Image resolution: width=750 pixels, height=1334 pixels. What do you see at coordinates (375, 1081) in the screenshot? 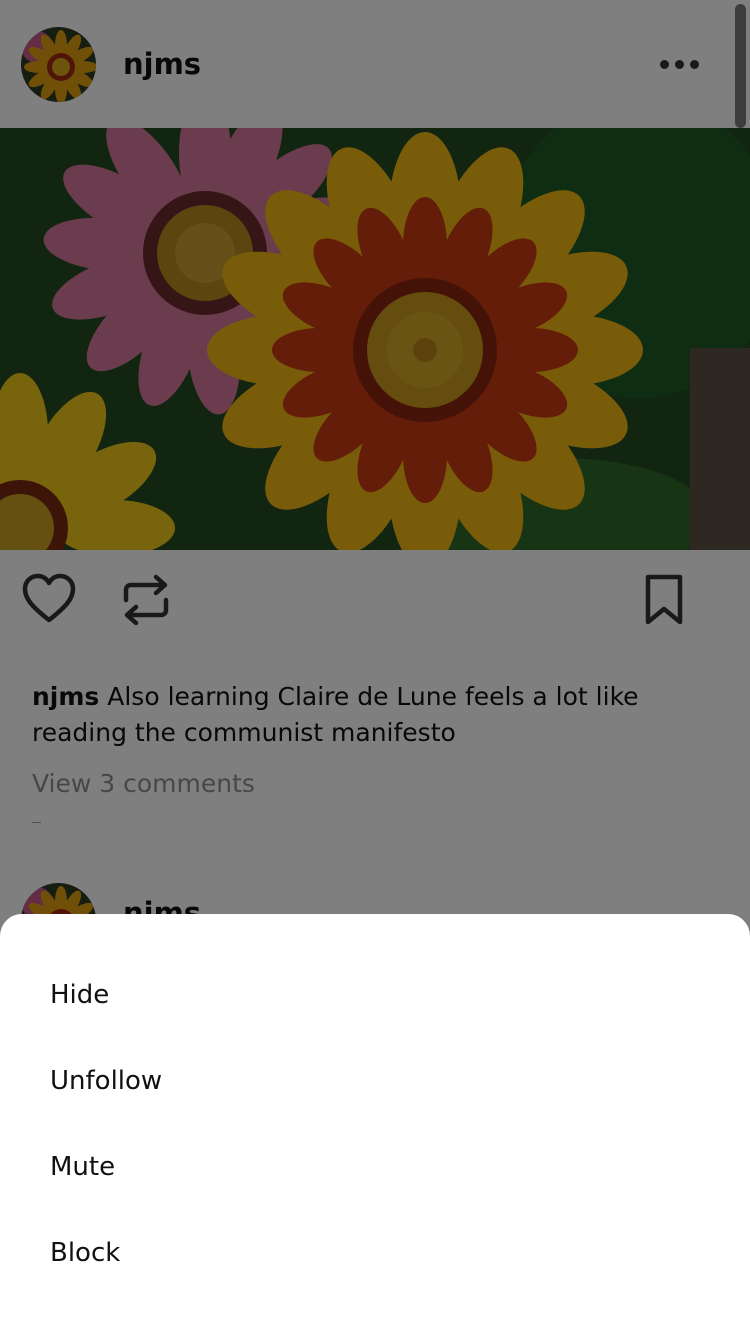
I see `menu-item-unfollow: Unfollow` at bounding box center [375, 1081].